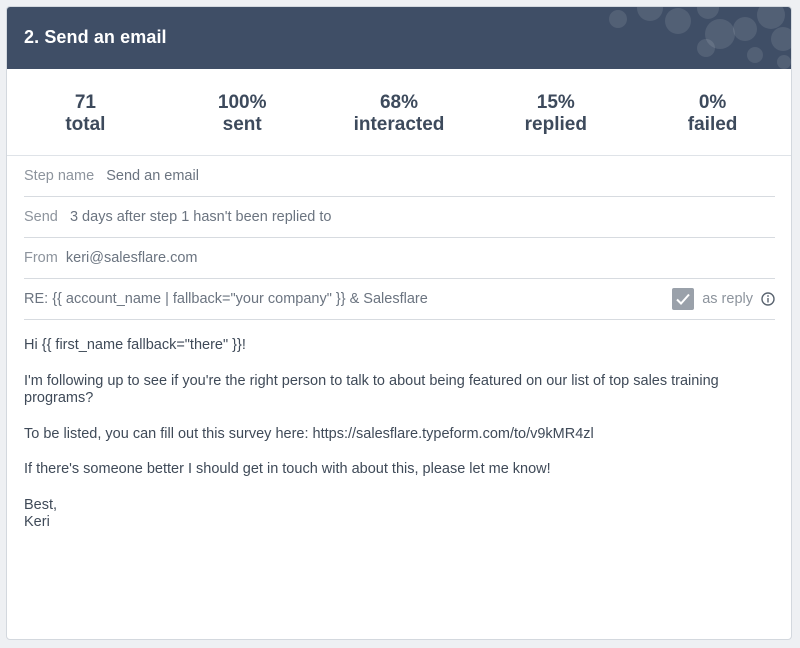 This screenshot has height=648, width=800. I want to click on stat-label: total, so click(85, 124).